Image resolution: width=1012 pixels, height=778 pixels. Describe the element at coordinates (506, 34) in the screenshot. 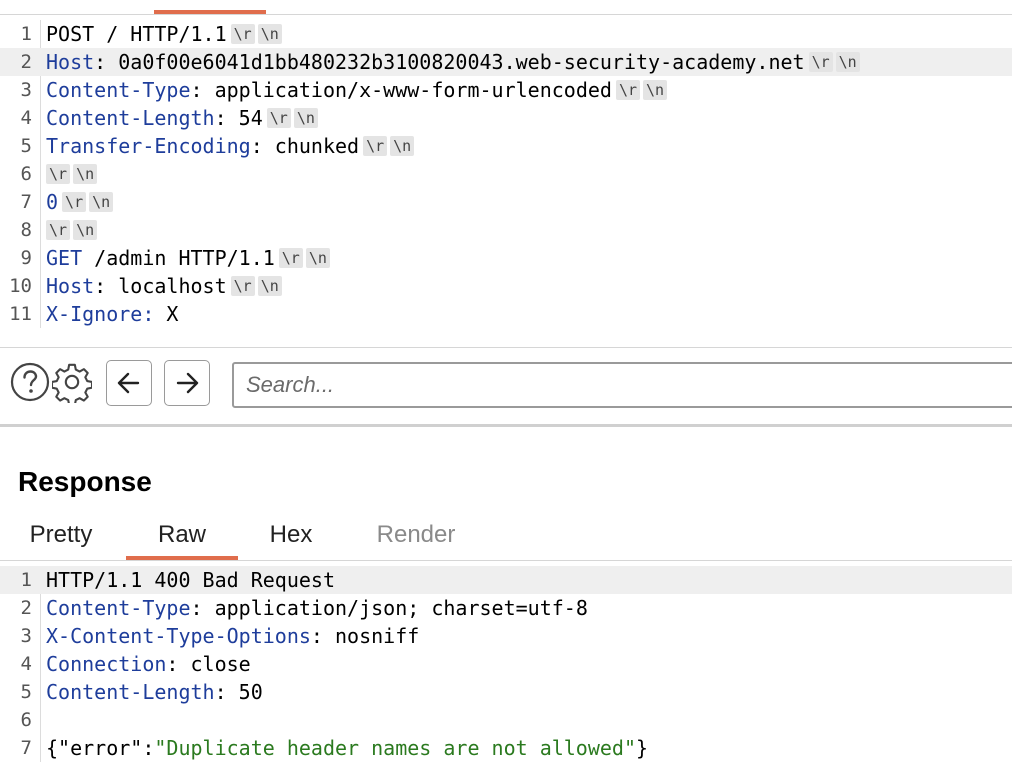

I see `code-line: 1 POST / HTTP/1.1 \r \n` at that location.